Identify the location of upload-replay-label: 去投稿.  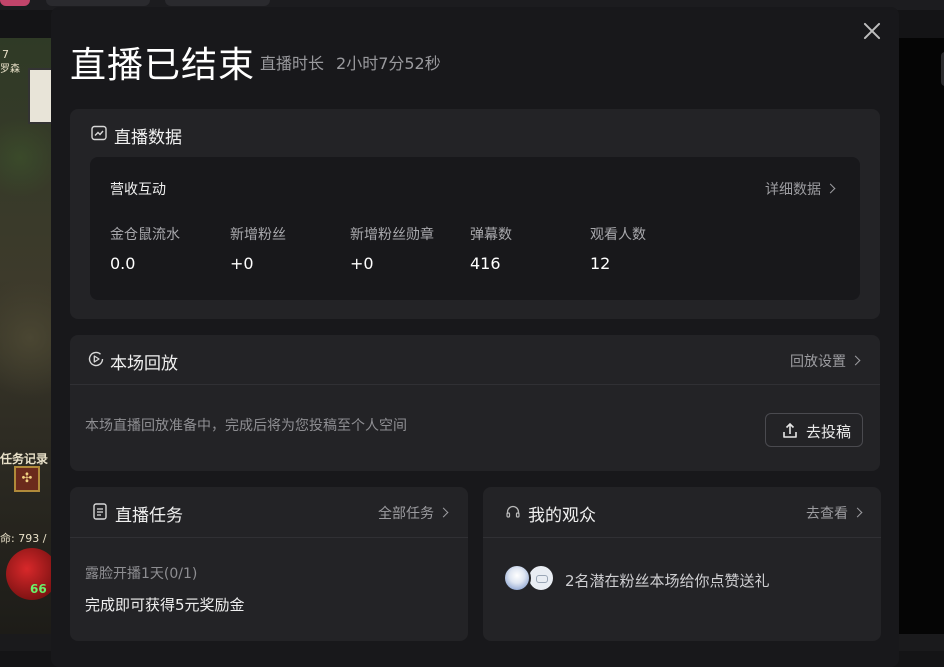
(829, 432).